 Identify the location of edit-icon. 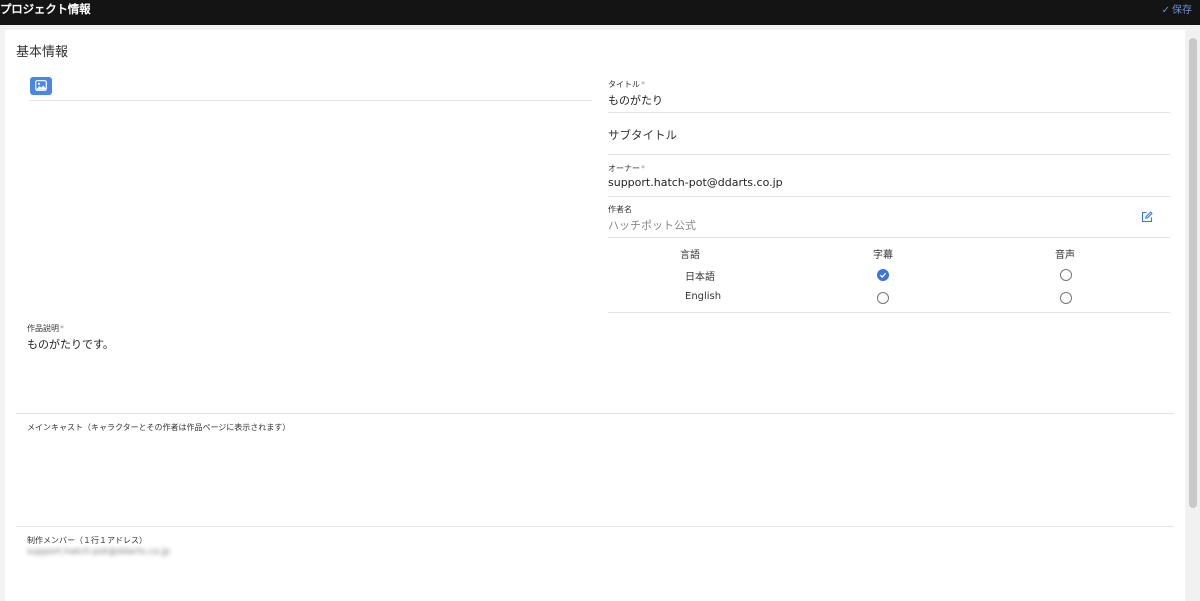
(1147, 217).